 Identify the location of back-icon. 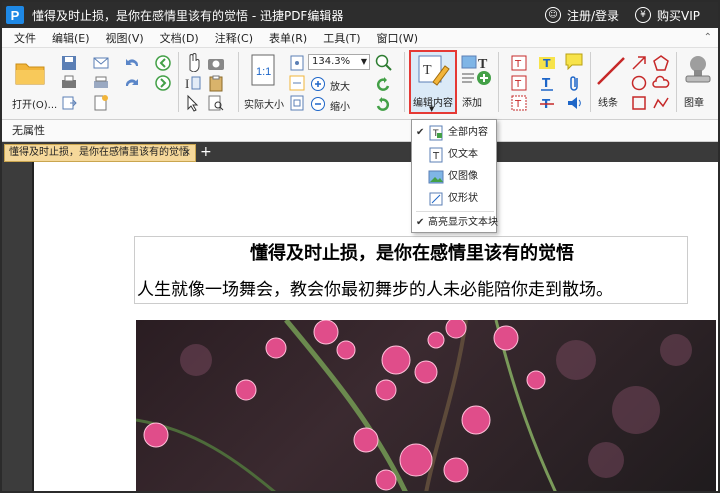
(163, 63).